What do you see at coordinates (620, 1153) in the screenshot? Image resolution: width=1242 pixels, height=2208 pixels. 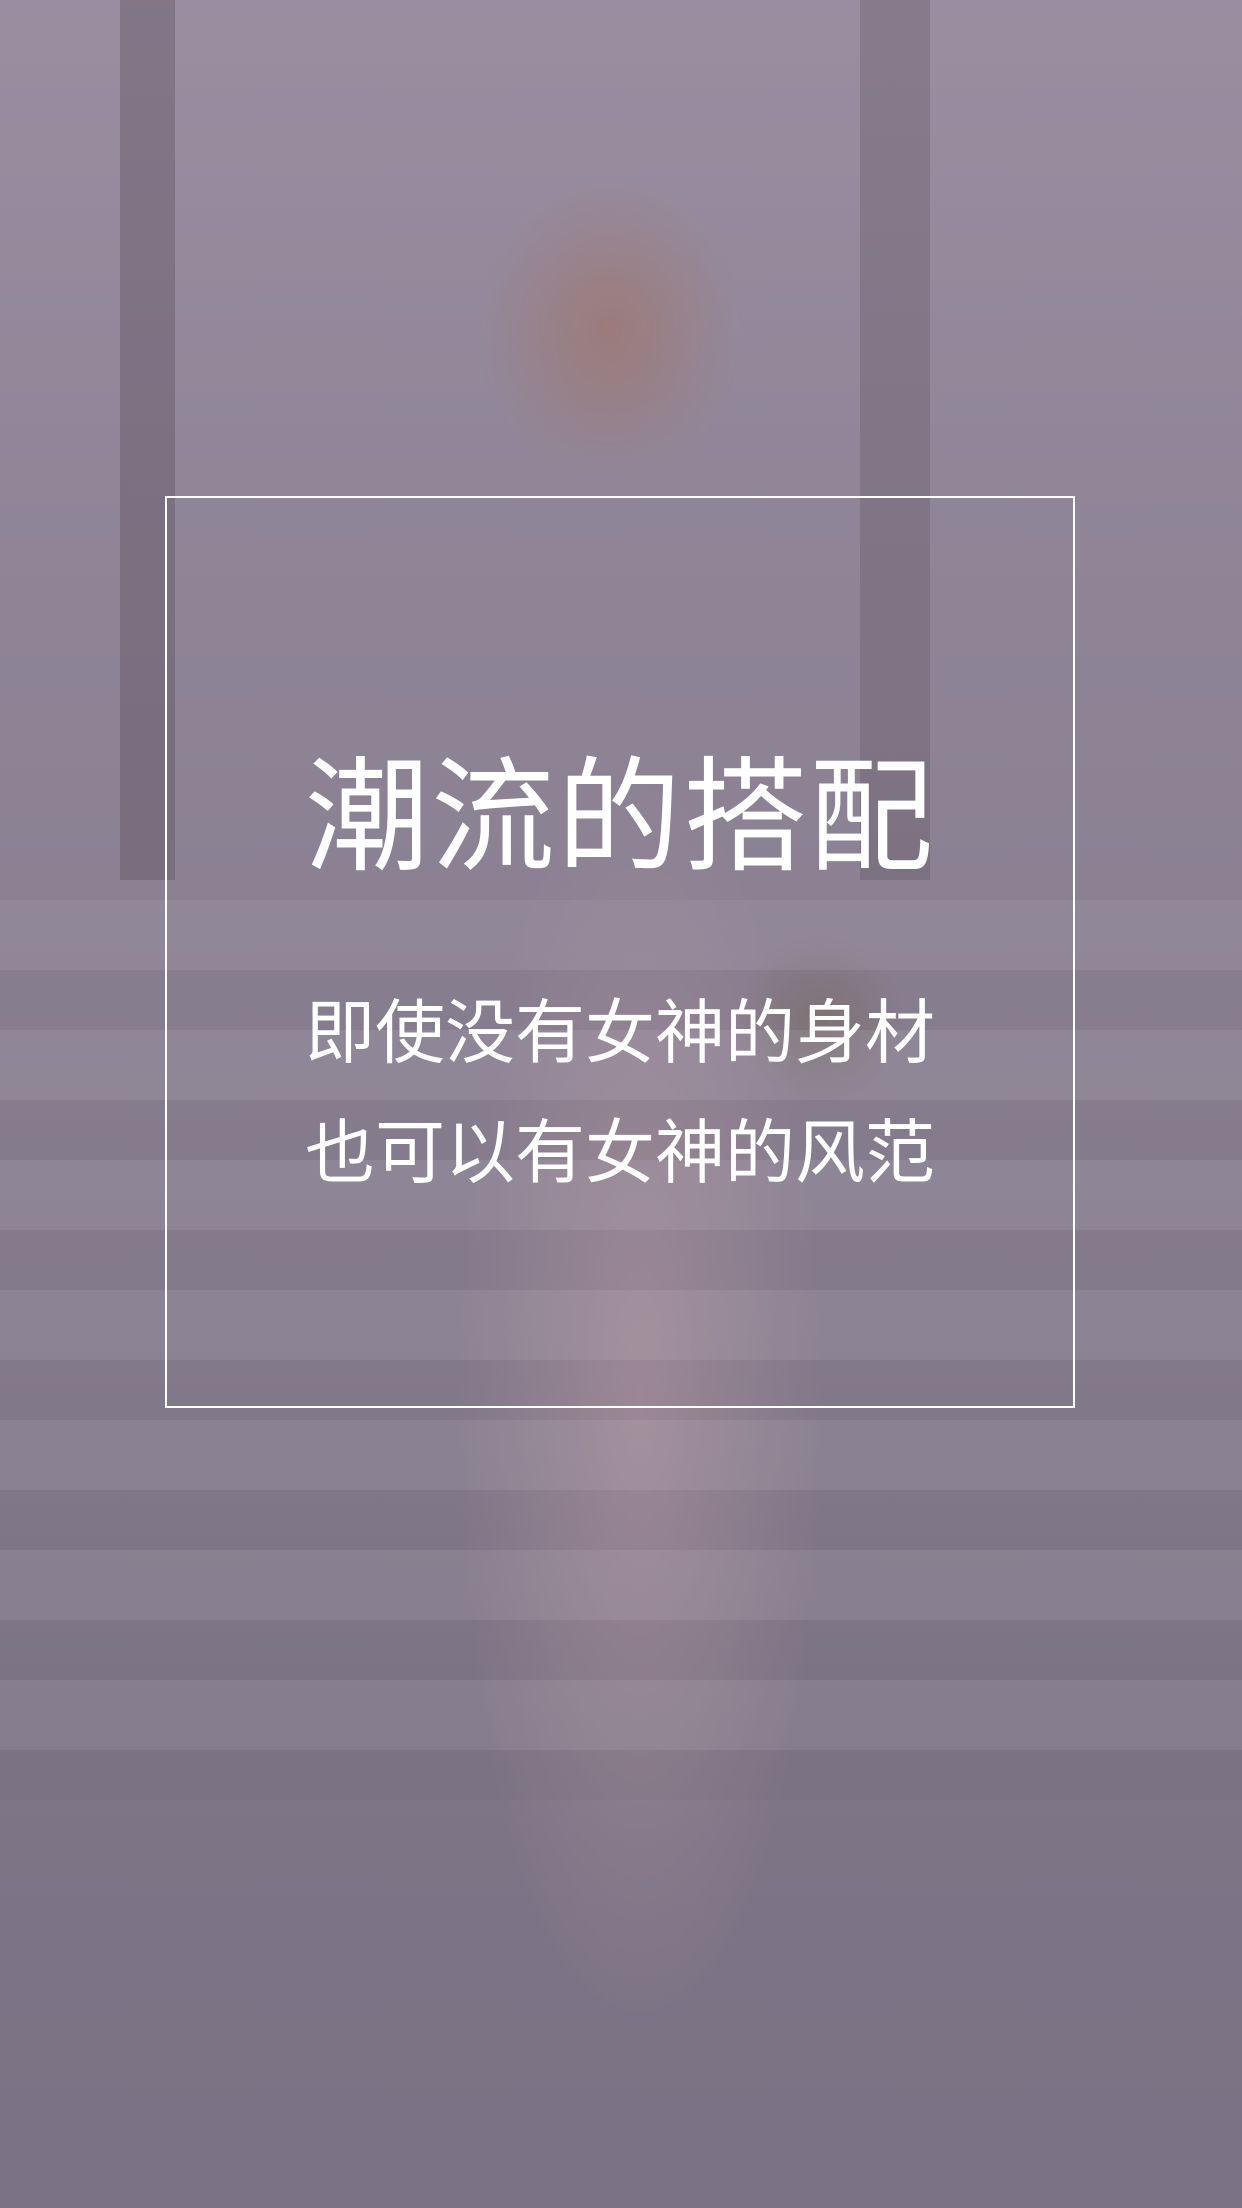 I see `subline-second: 也可以有女神的风范` at bounding box center [620, 1153].